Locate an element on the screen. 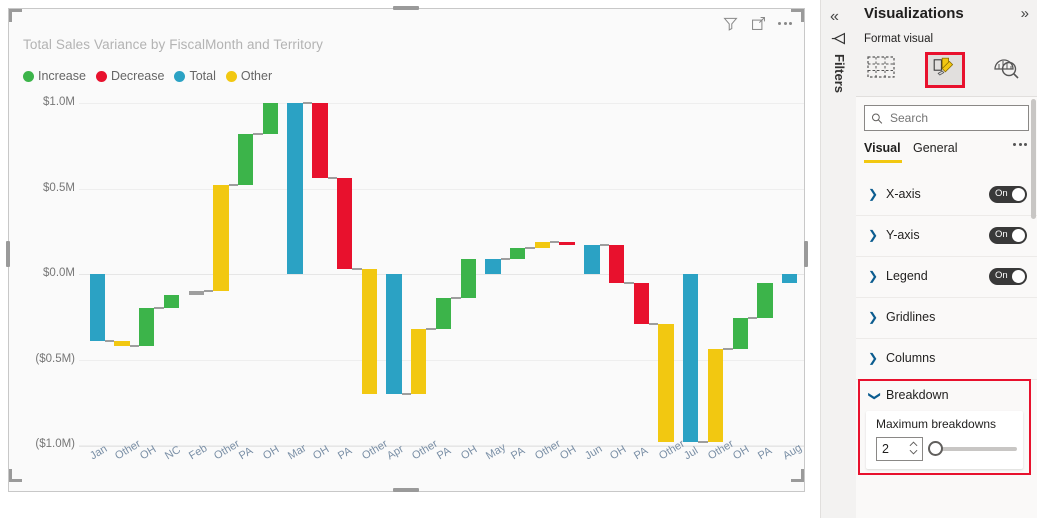 This screenshot has height=518, width=1037. max-breakdowns-value: 2 is located at coordinates (885, 449).